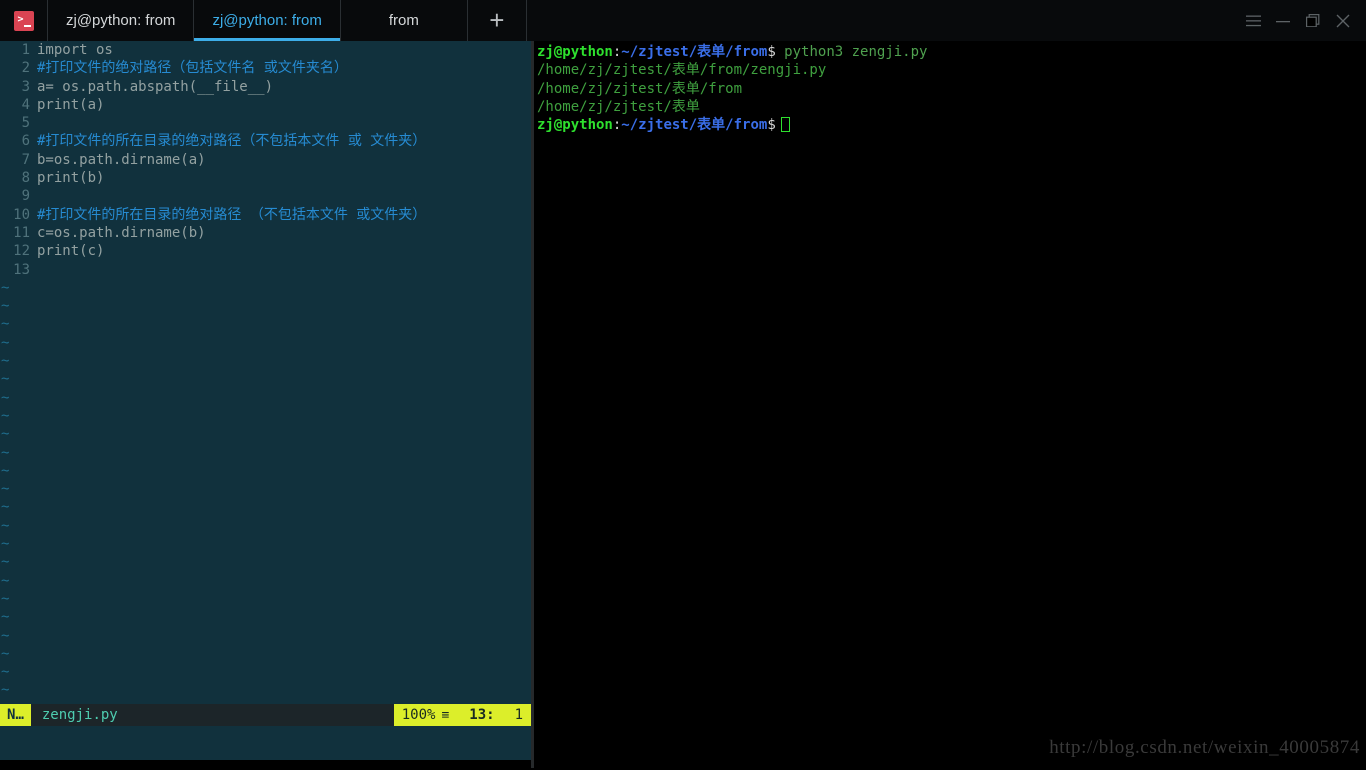 The width and height of the screenshot is (1366, 770). Describe the element at coordinates (212, 715) in the screenshot. I see `status-filename: zengji.py` at that location.